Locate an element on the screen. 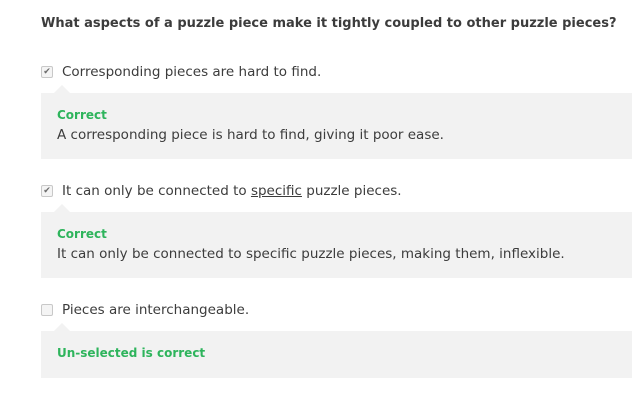 This screenshot has height=413, width=644. option-3-feedback-title: Un-selected is correct is located at coordinates (131, 353).